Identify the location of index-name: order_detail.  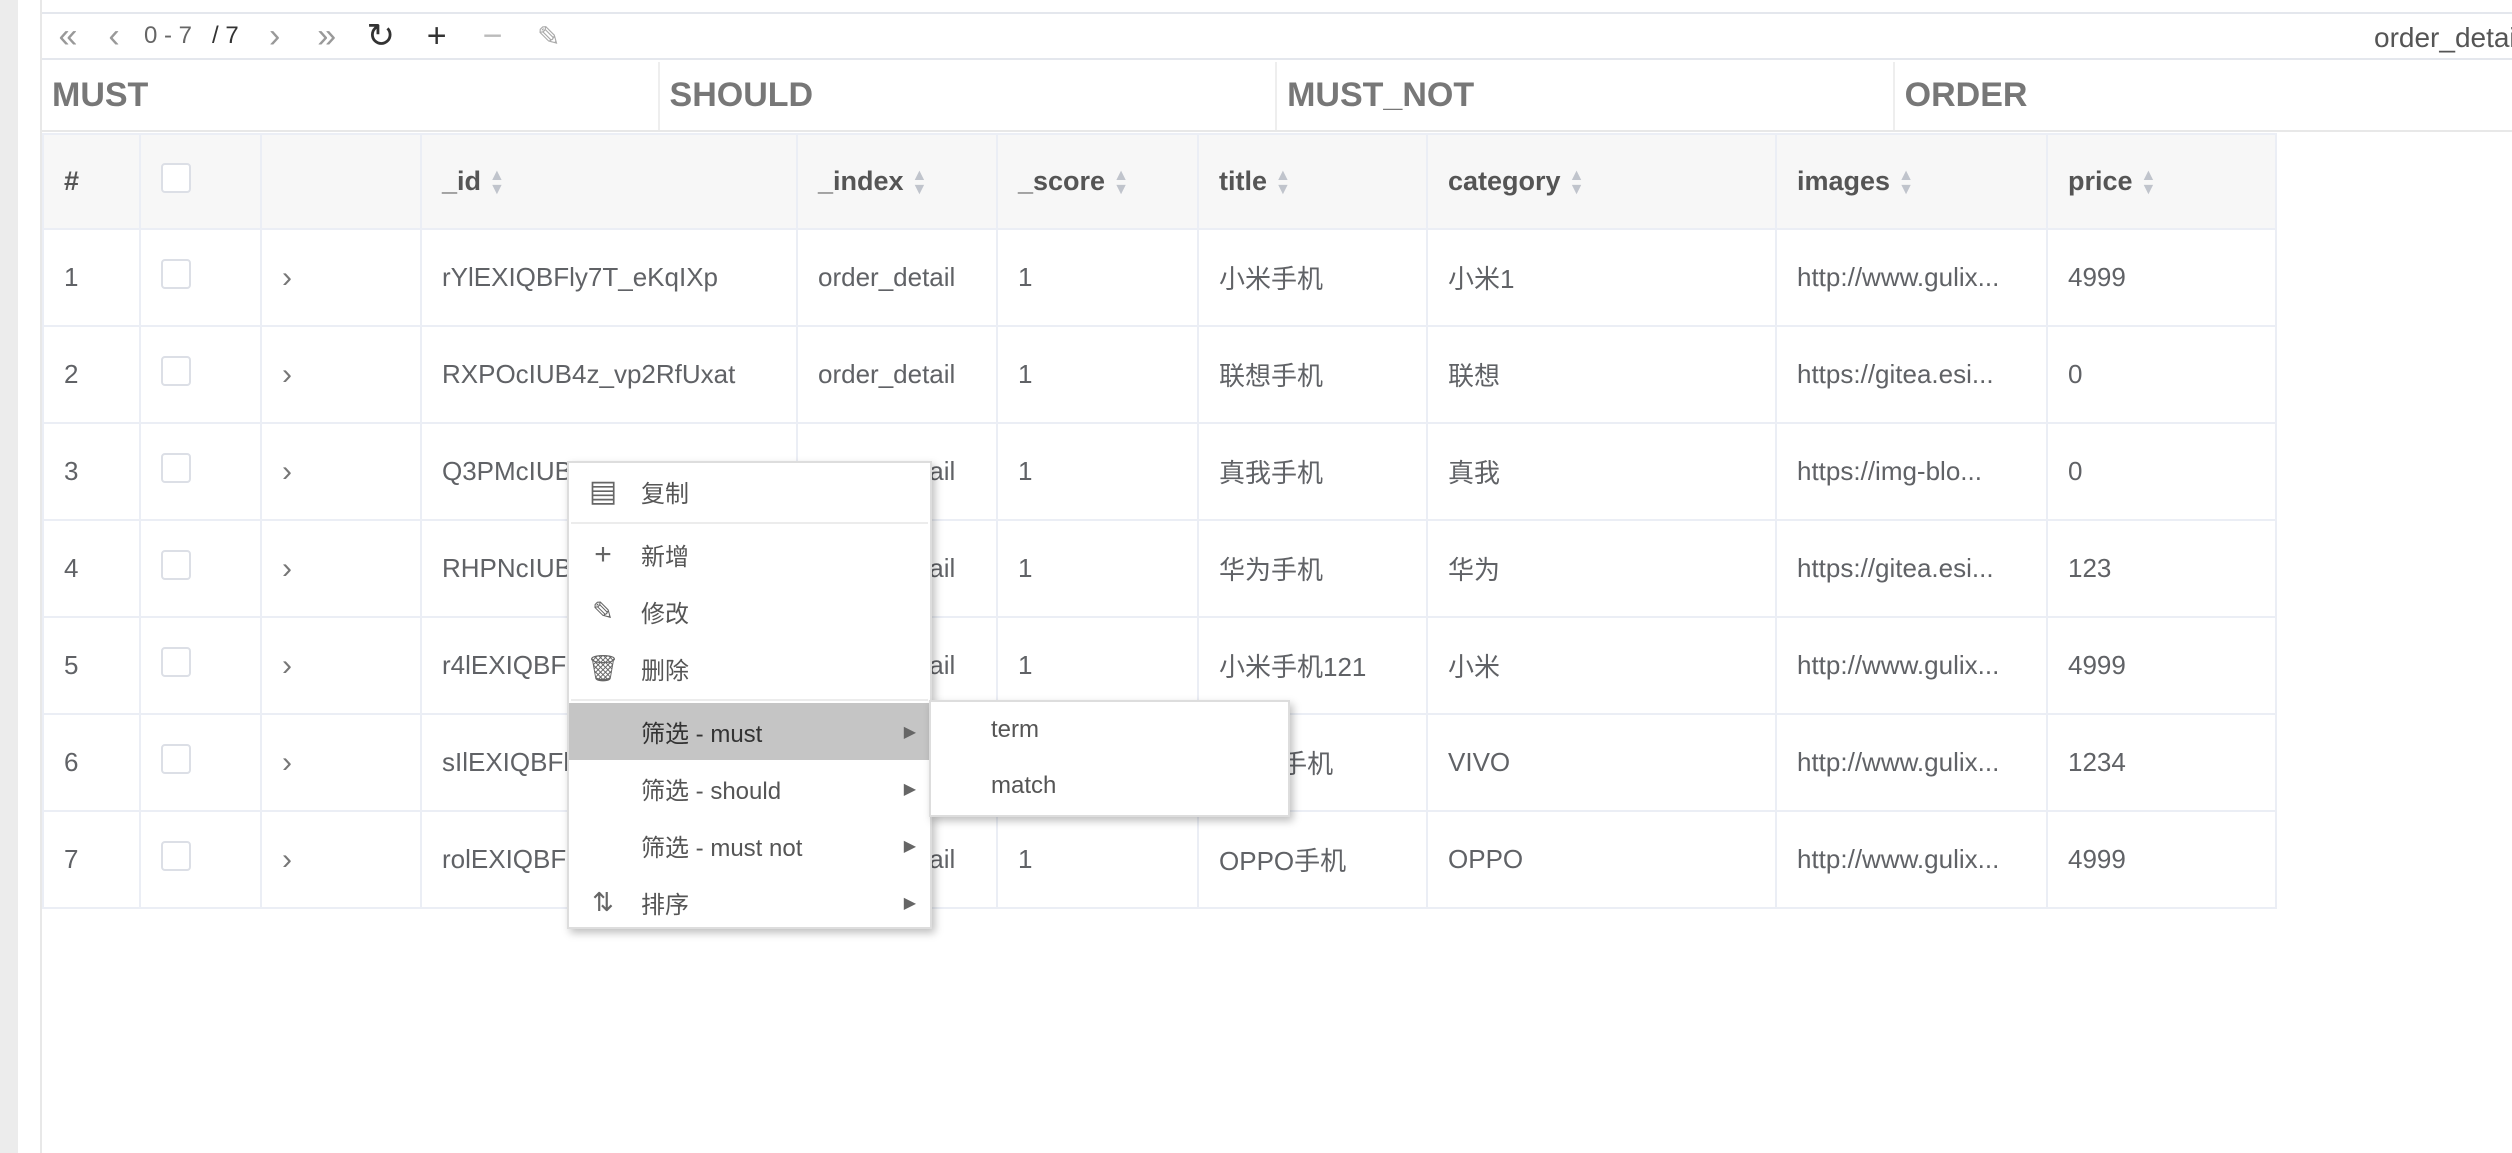
(2443, 37).